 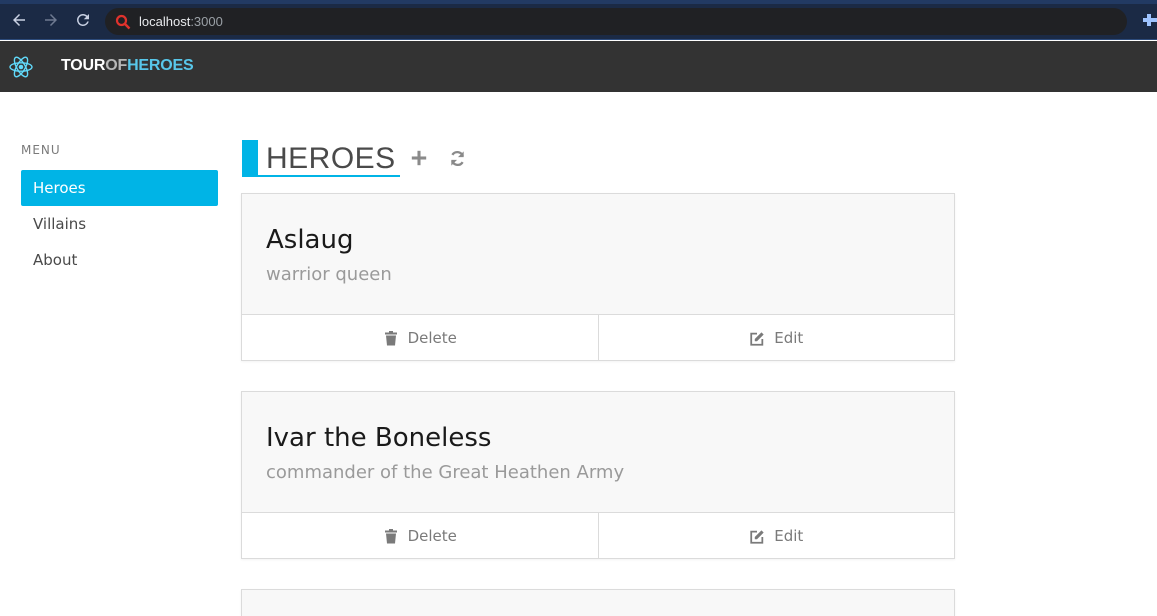 What do you see at coordinates (578, 2) in the screenshot?
I see `tab-strip` at bounding box center [578, 2].